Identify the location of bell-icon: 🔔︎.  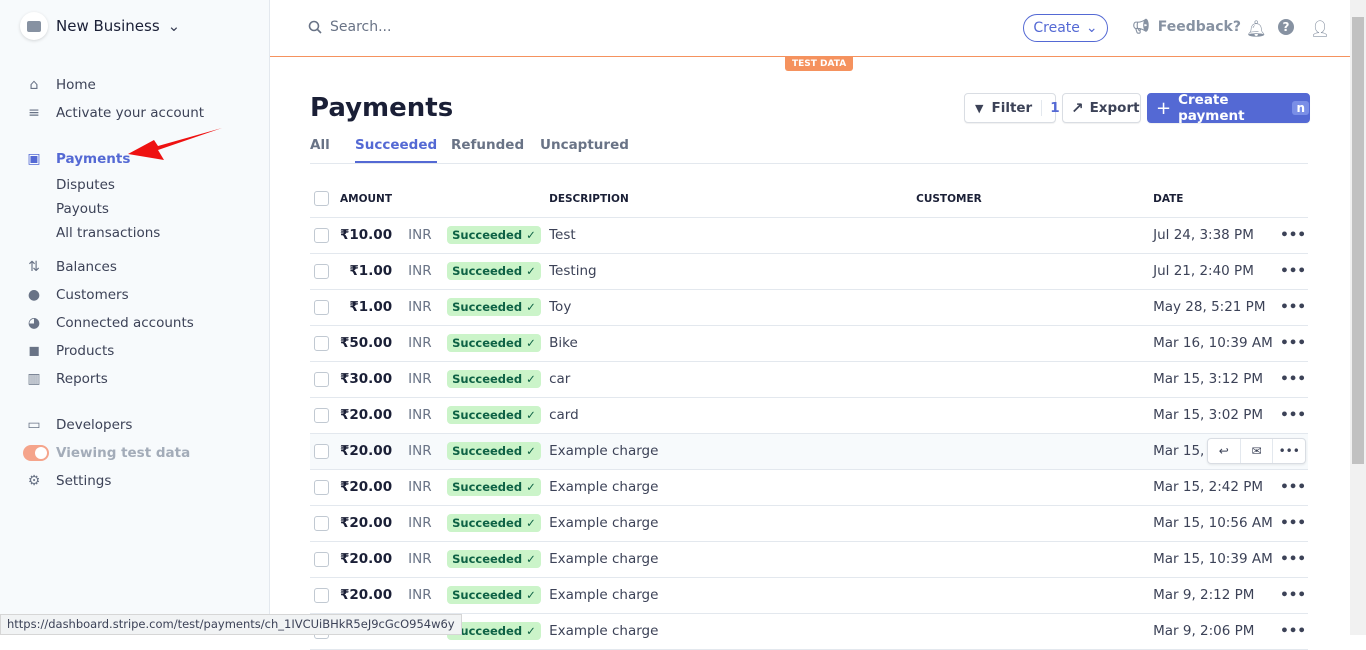
(1256, 28).